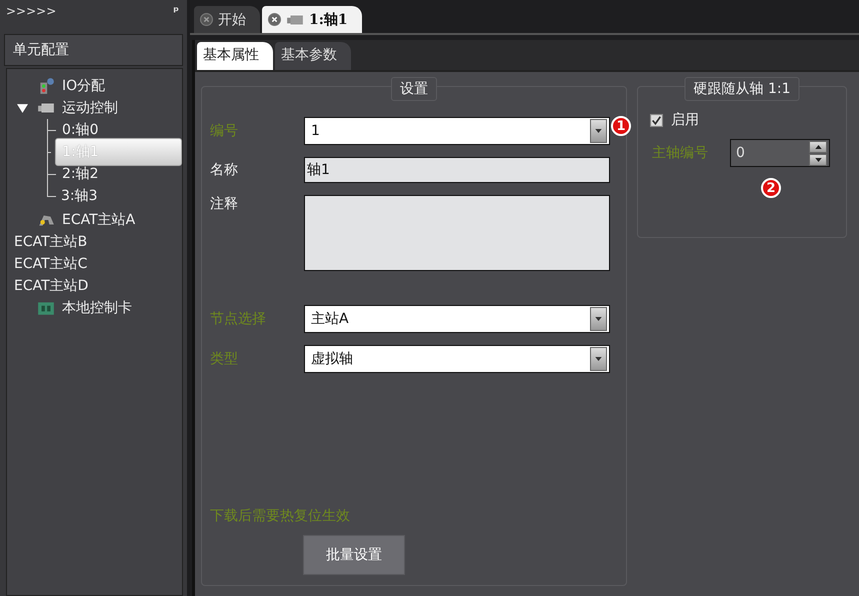  Describe the element at coordinates (51, 286) in the screenshot. I see `tree-item: ECAT主站D` at that location.